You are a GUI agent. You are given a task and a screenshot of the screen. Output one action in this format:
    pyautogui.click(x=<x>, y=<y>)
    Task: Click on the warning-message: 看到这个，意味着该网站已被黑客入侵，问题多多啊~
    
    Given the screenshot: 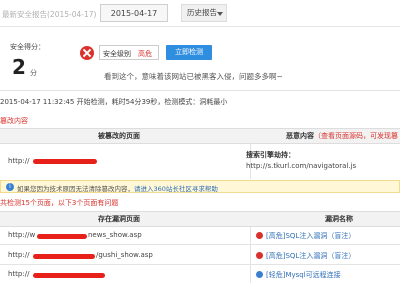 What is the action you would take?
    pyautogui.click(x=193, y=76)
    